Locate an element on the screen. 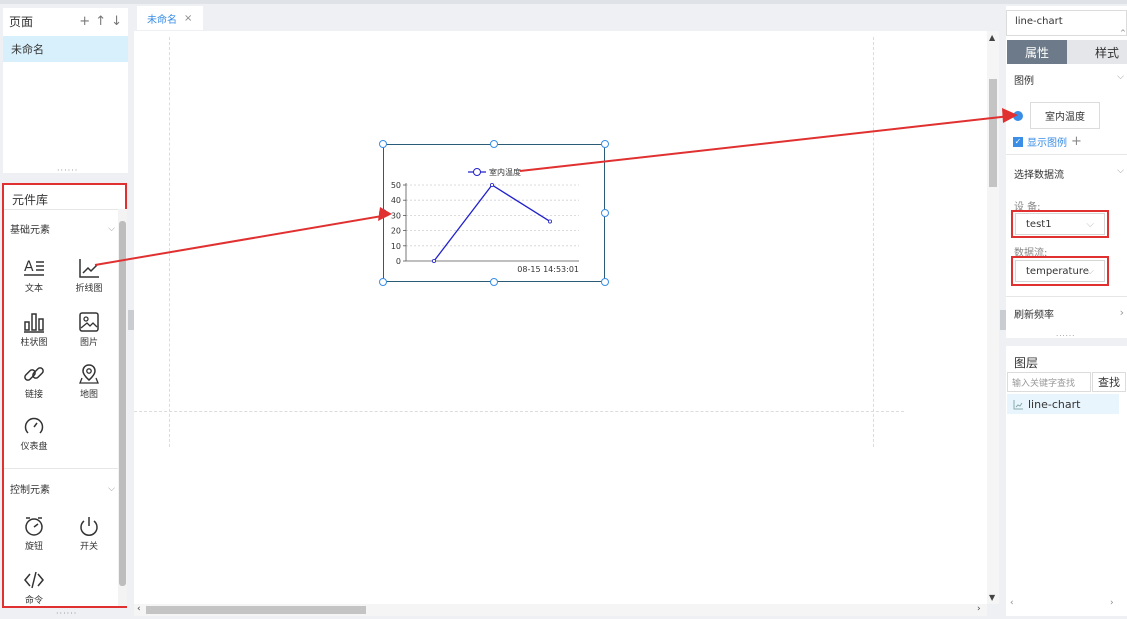 Image resolution: width=1127 pixels, height=619 pixels. add-page-icon: + is located at coordinates (84, 21).